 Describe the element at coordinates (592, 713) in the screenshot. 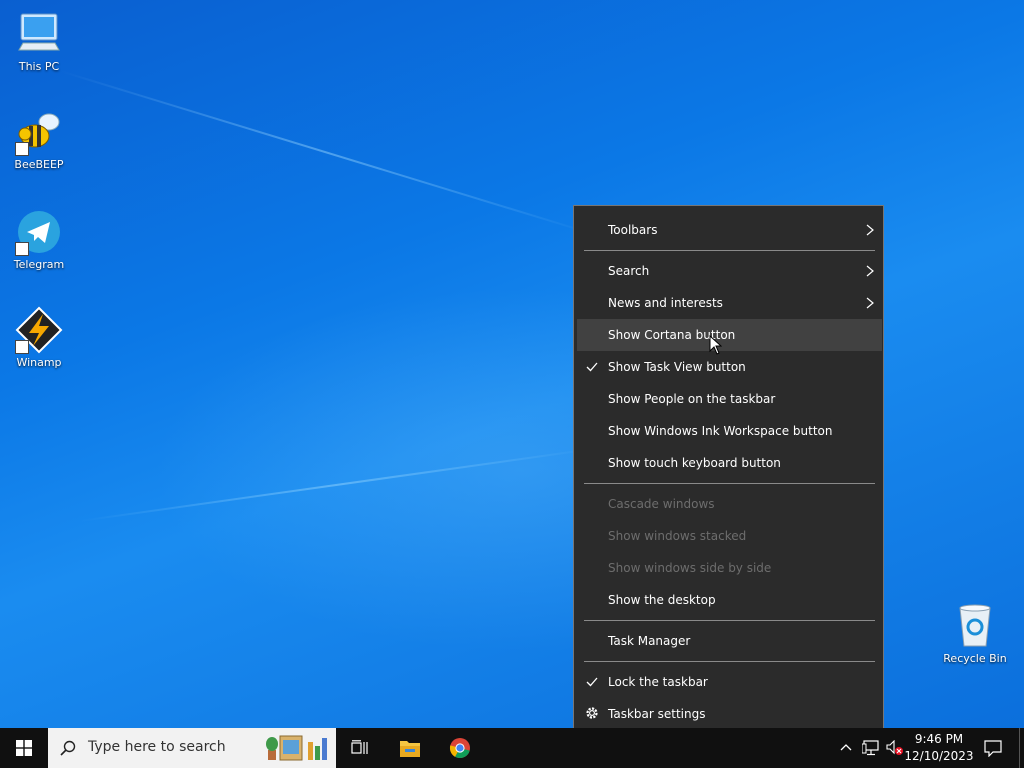

I see `gear-icon` at that location.